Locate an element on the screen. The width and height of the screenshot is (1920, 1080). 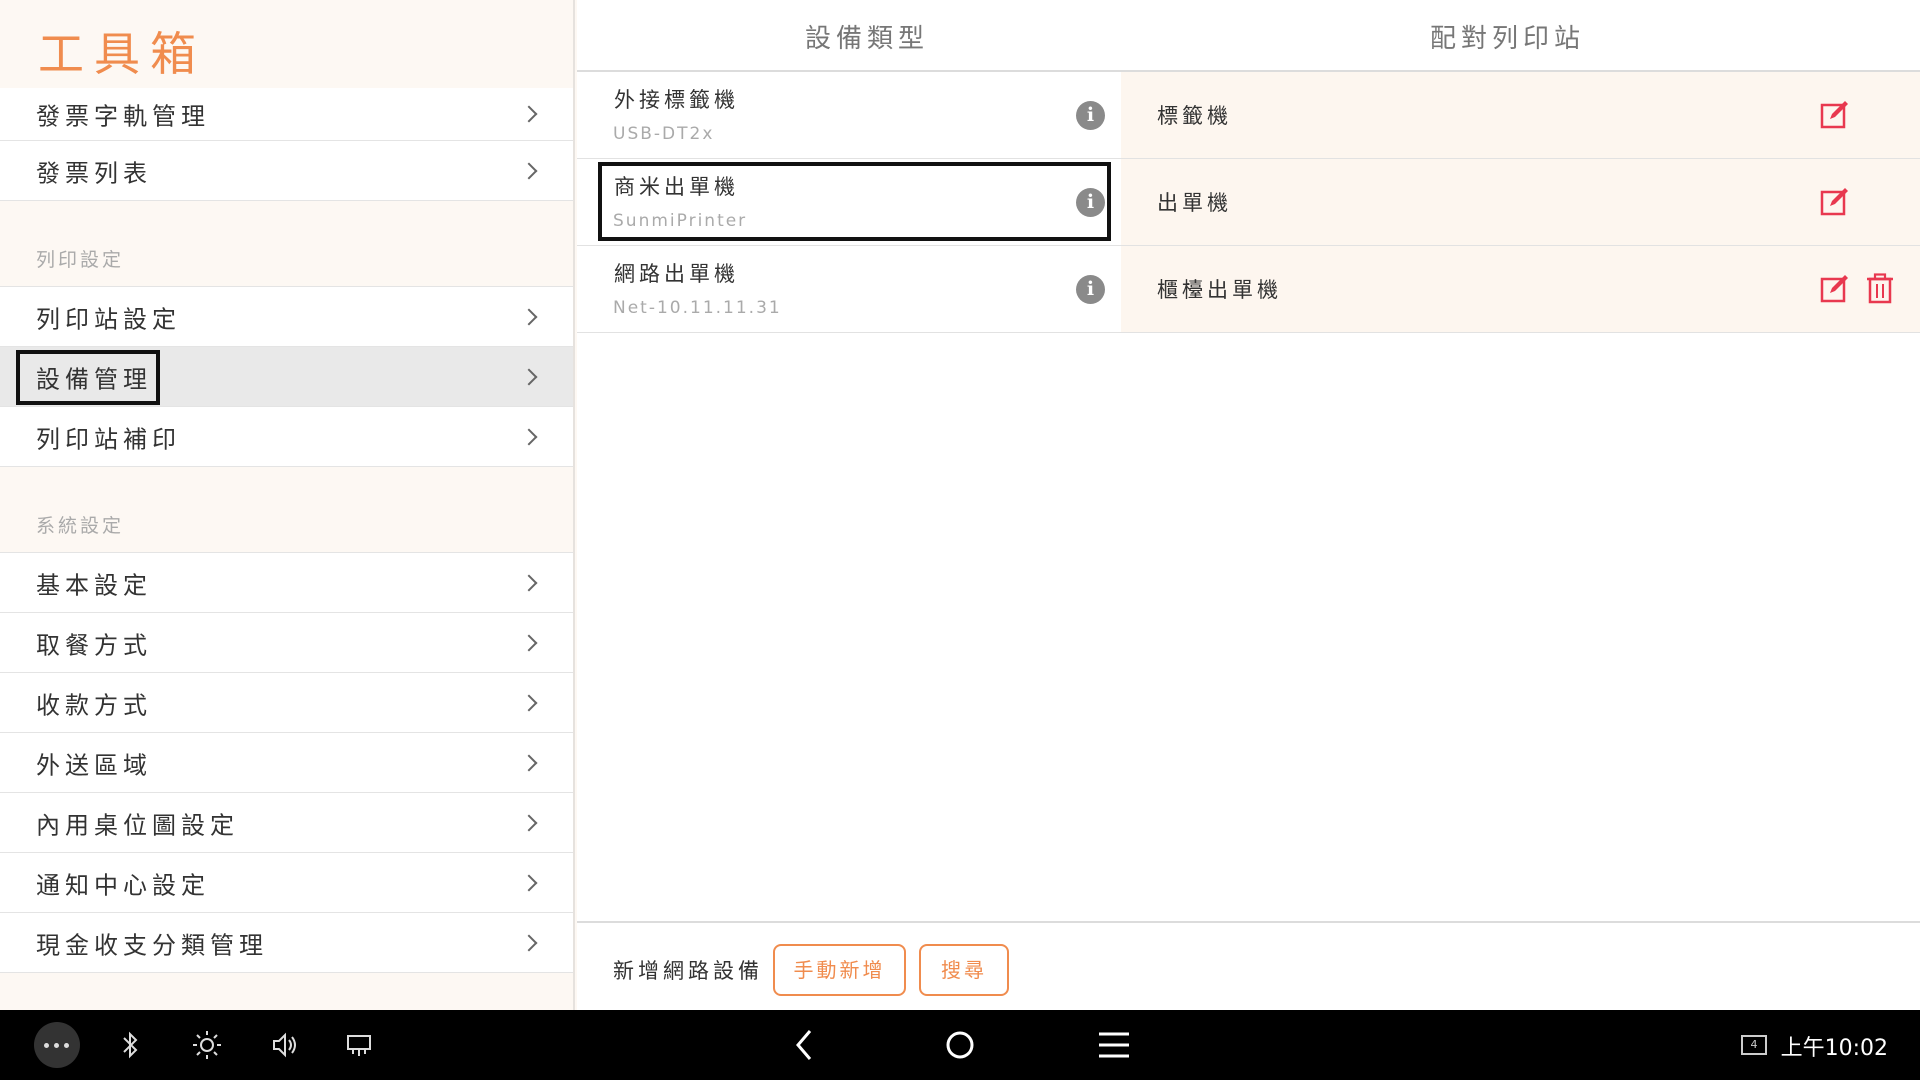
station-cell: 櫃檯出單機 is located at coordinates (1520, 289).